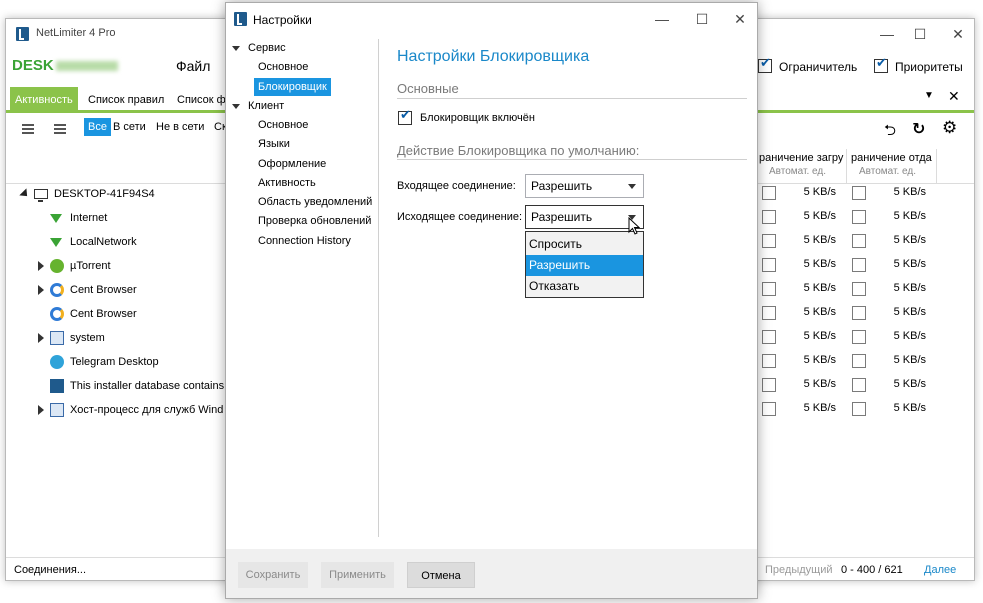 The width and height of the screenshot is (983, 603). Describe the element at coordinates (87, 194) in the screenshot. I see `tree-row: DESKTOP-41F94S4` at that location.